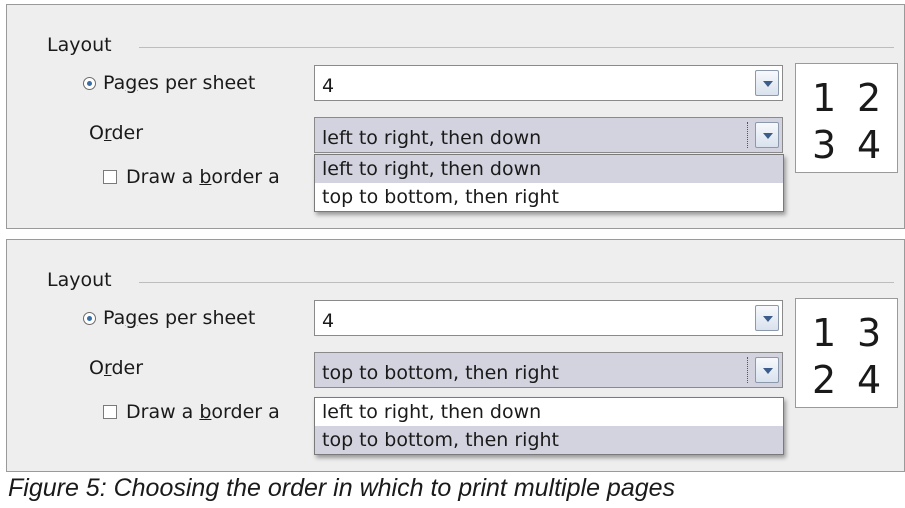 The image size is (905, 508). Describe the element at coordinates (548, 135) in the screenshot. I see `order-select: left to right, then down` at that location.